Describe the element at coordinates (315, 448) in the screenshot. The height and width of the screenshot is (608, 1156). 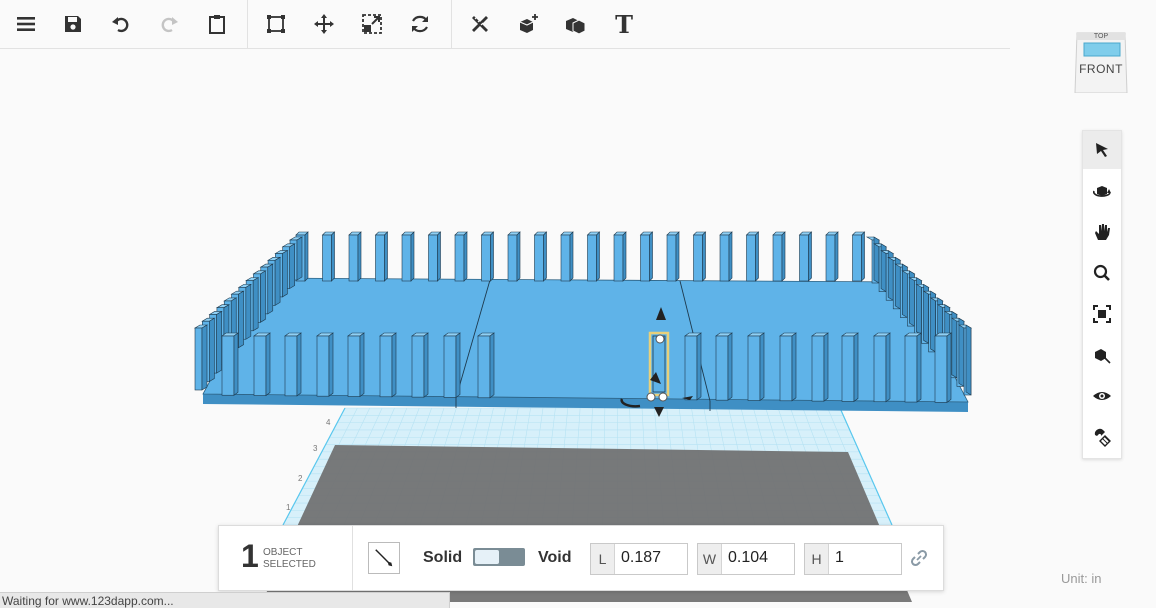
I see `grid-number: 3` at that location.